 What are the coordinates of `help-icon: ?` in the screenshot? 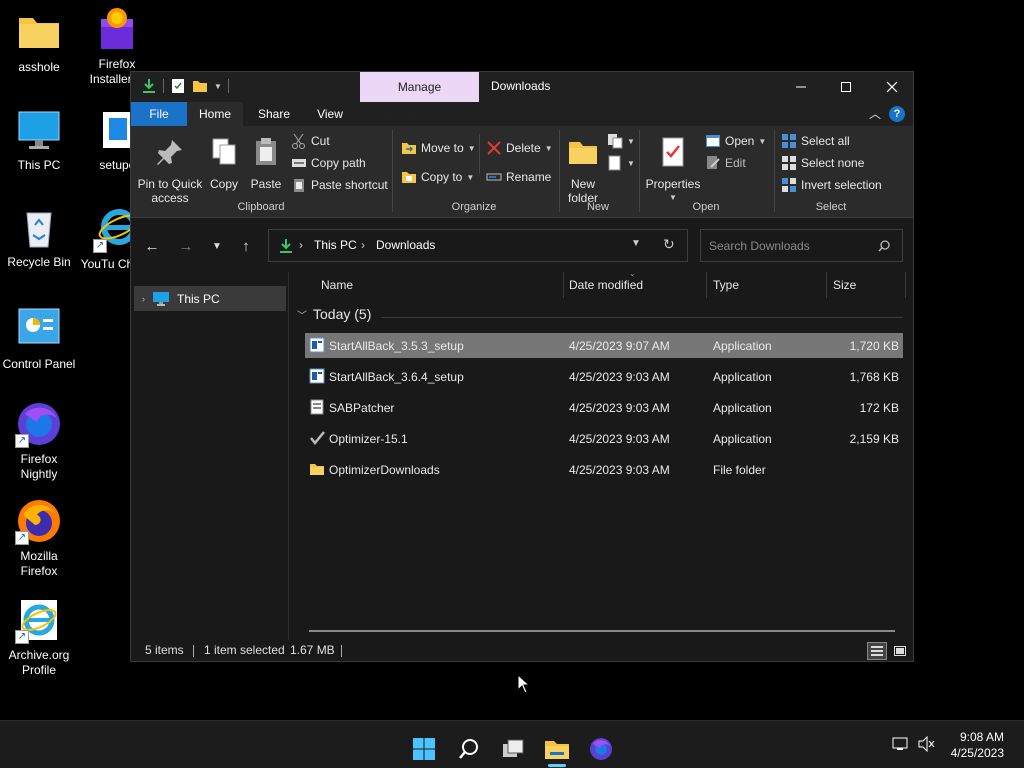 It's located at (897, 113).